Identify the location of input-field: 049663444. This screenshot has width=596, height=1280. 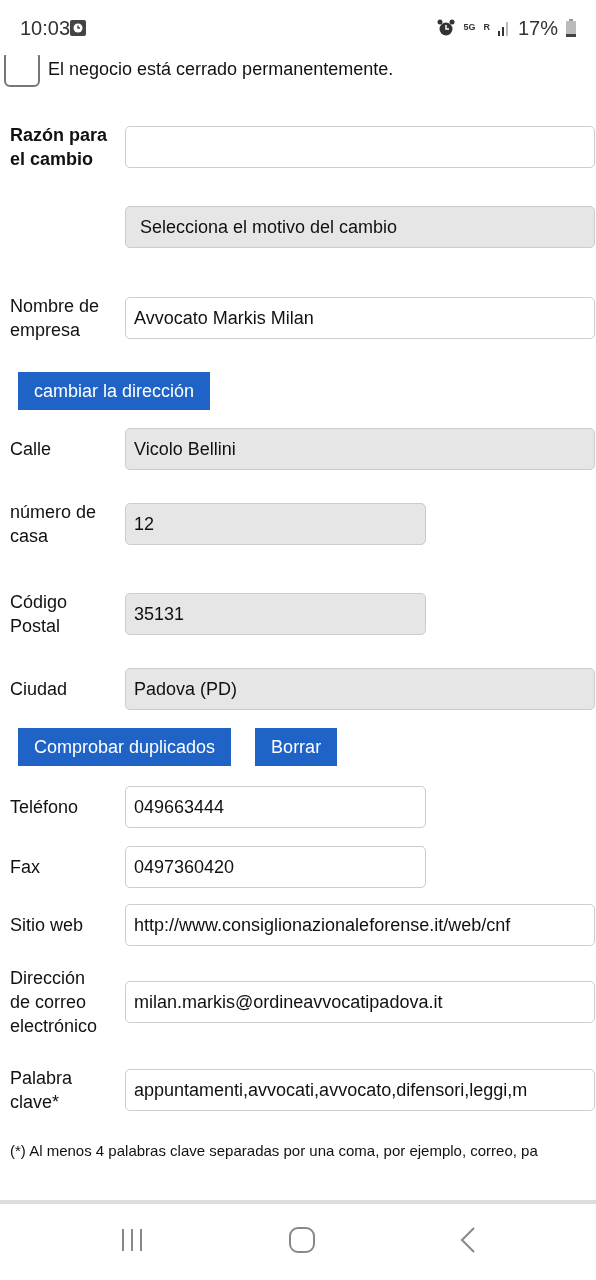
(275, 807).